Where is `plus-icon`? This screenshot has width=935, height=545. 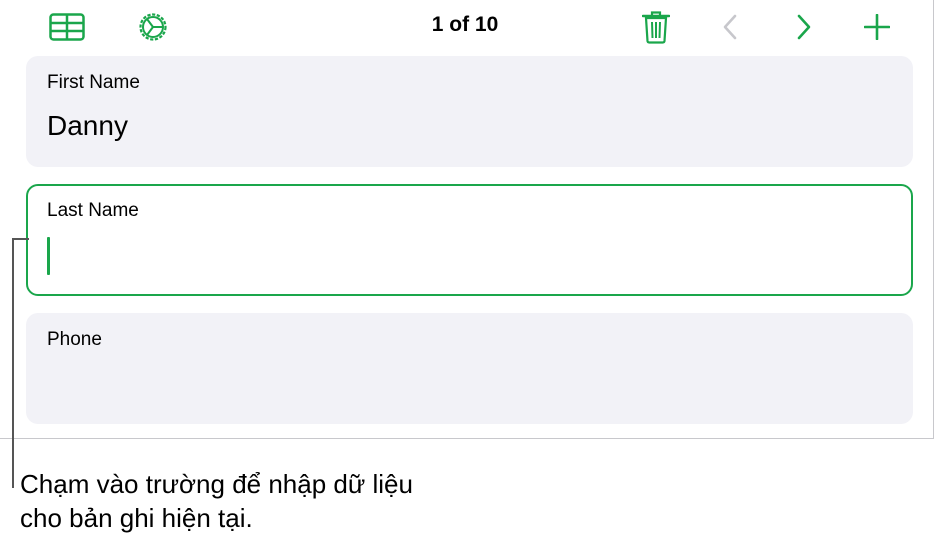
plus-icon is located at coordinates (877, 27).